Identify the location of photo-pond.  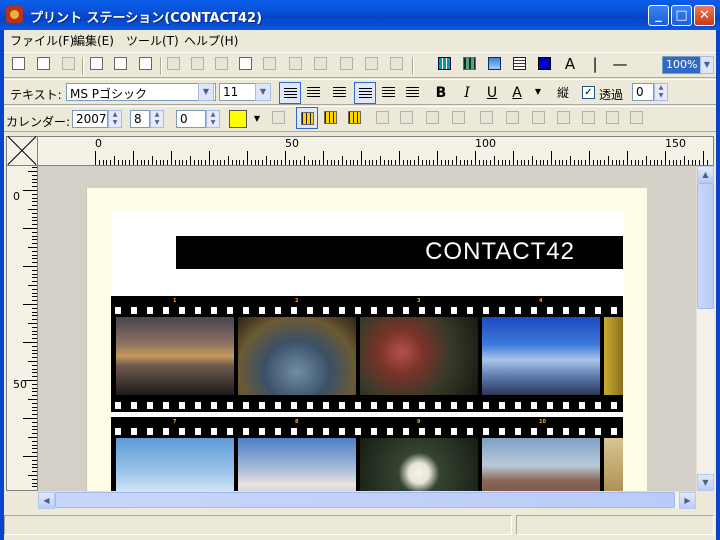
(297, 356).